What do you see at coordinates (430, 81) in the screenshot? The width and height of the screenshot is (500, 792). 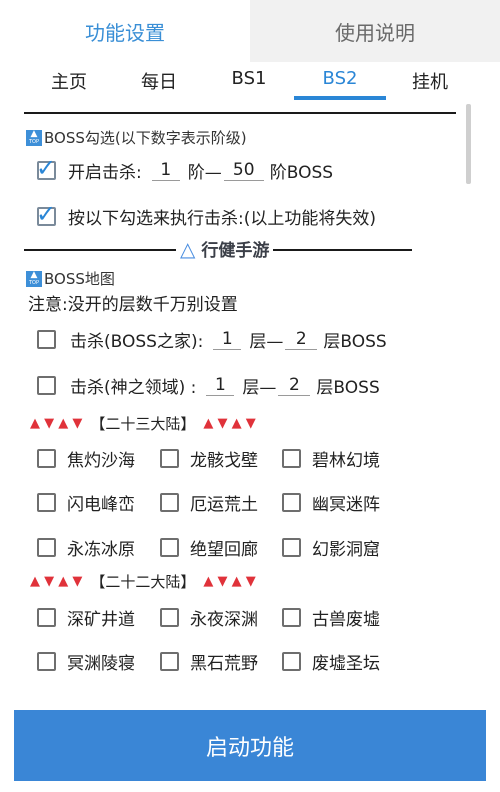 I see `sub-tab-idle: 挂机` at bounding box center [430, 81].